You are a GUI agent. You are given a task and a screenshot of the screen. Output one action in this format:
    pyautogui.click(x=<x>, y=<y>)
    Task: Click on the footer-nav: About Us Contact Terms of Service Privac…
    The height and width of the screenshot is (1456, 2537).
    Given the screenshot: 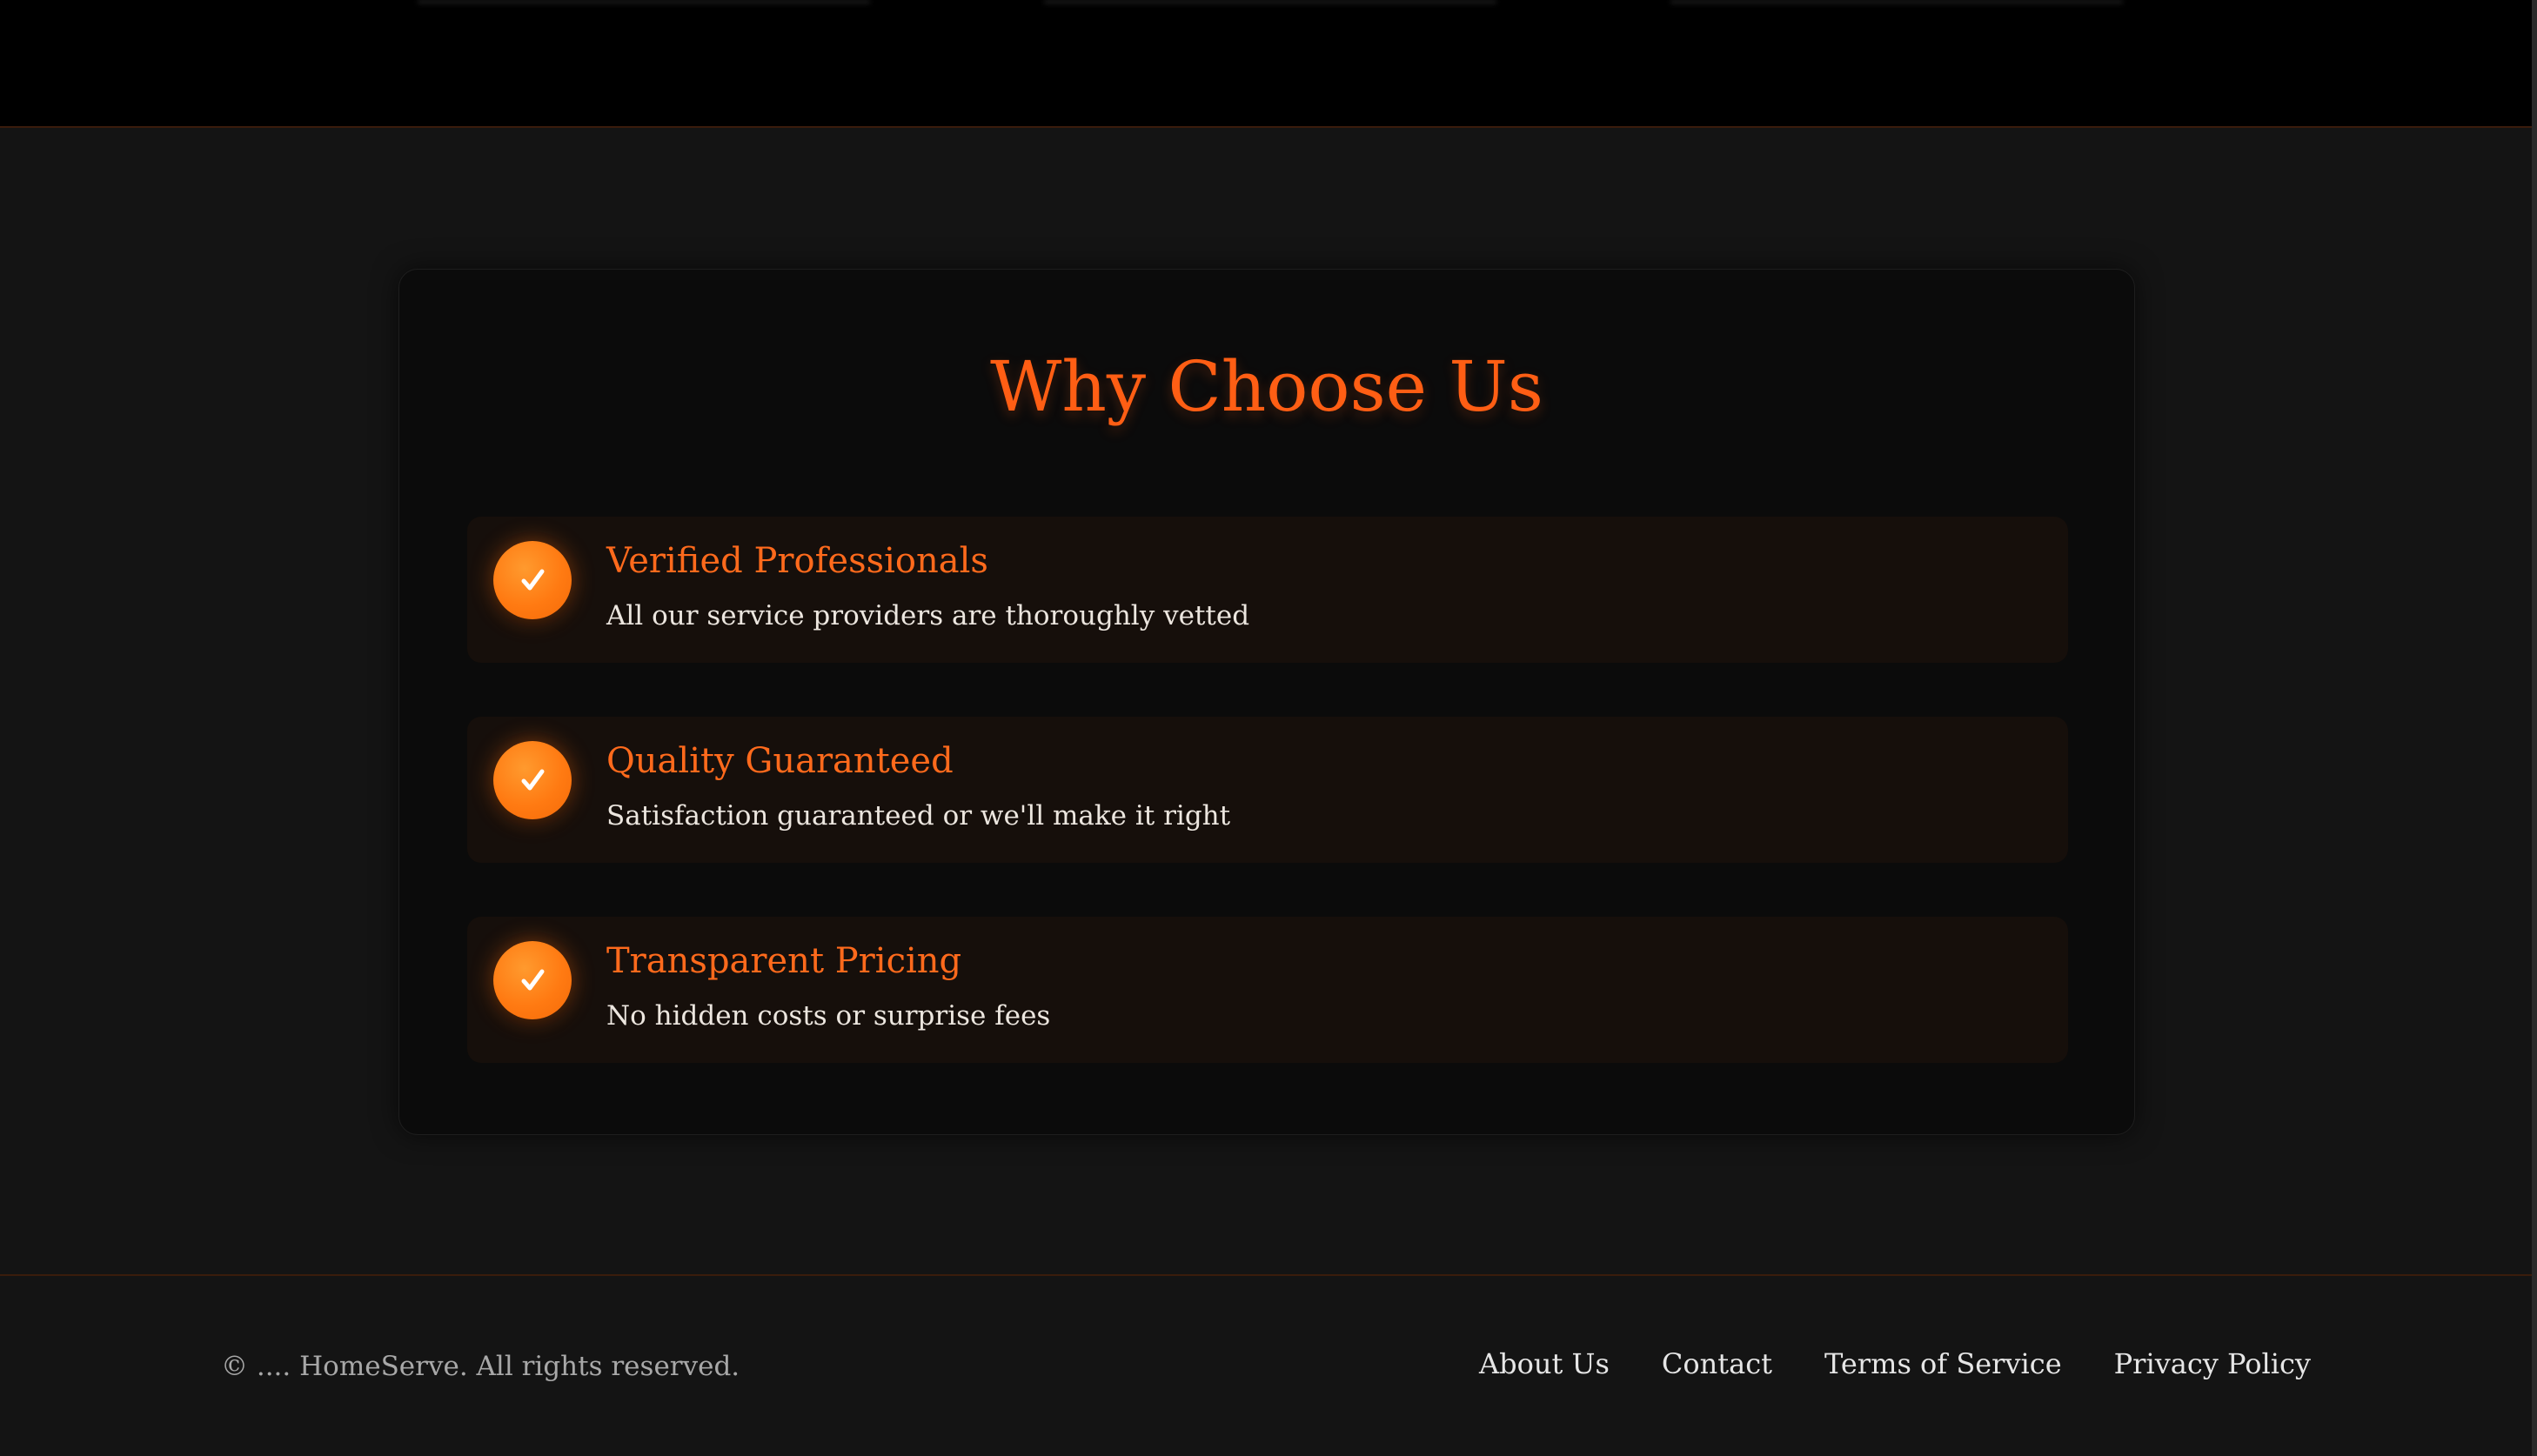 What is the action you would take?
    pyautogui.click(x=1895, y=1363)
    